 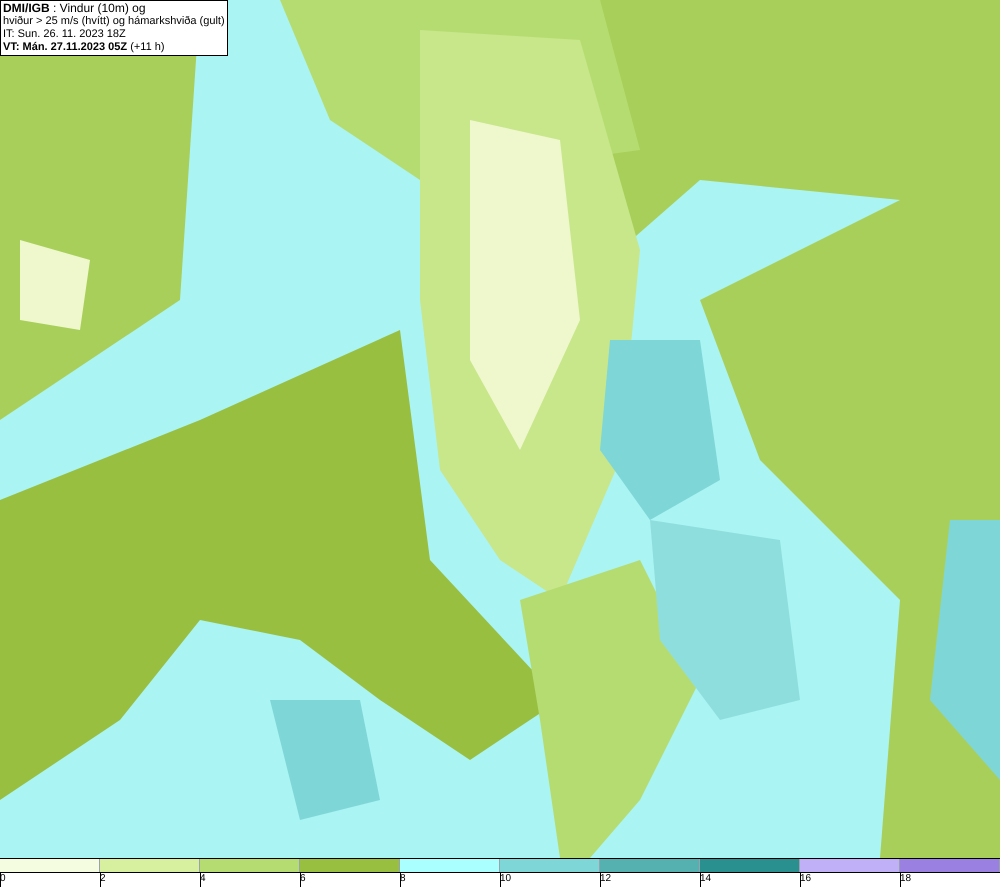 What do you see at coordinates (65, 34) in the screenshot?
I see `info-text: IT: Sun. 26. 11. 2023 18Z` at bounding box center [65, 34].